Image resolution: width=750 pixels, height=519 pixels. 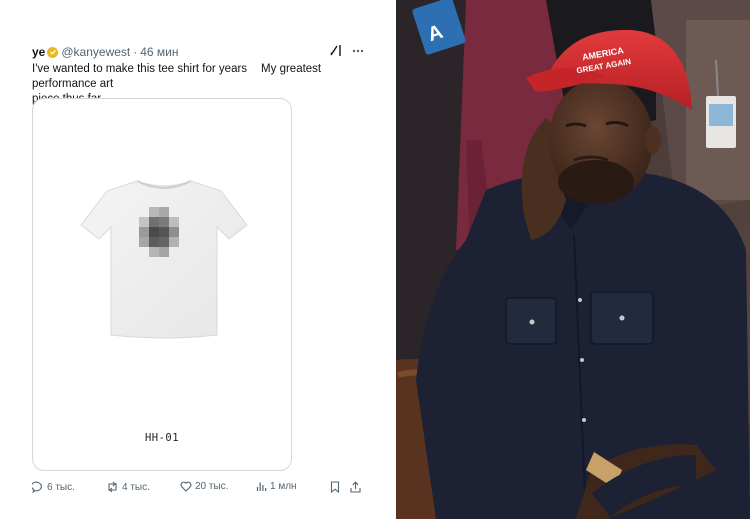 What do you see at coordinates (162, 438) in the screenshot?
I see `product-code: HH-01` at bounding box center [162, 438].